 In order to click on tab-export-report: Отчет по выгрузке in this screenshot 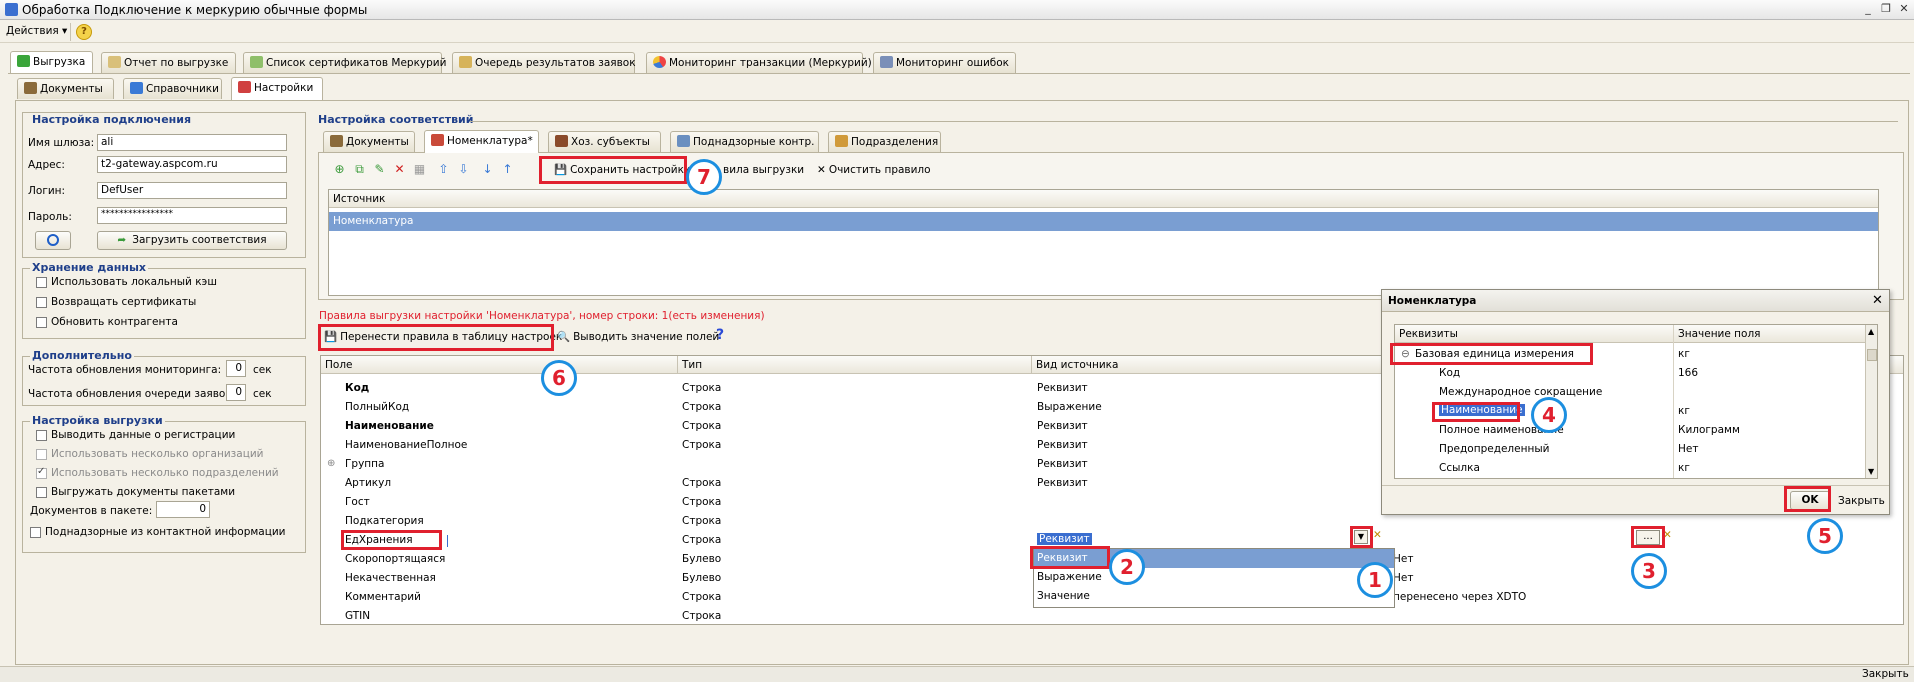, I will do `click(168, 62)`.